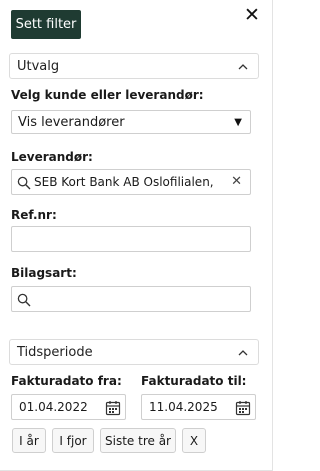 This screenshot has height=471, width=320. Describe the element at coordinates (73, 440) in the screenshot. I see `quick-last-year-button: I fjor` at that location.